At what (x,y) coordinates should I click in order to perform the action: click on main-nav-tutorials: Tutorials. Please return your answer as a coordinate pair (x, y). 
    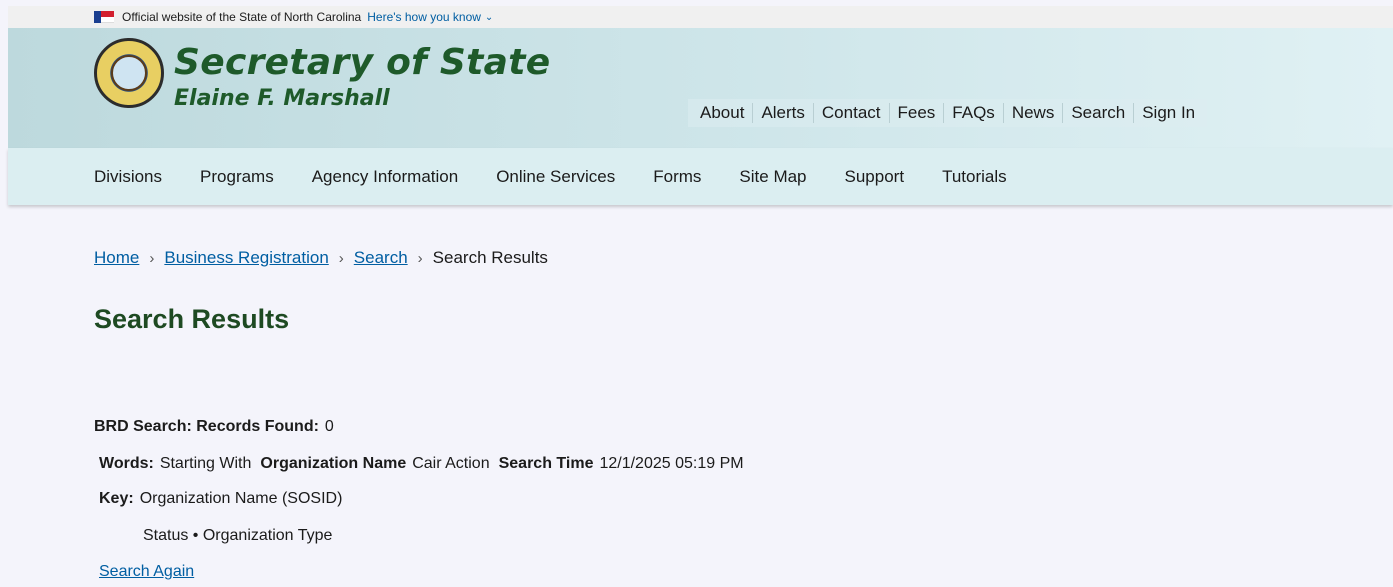
    Looking at the image, I should click on (974, 177).